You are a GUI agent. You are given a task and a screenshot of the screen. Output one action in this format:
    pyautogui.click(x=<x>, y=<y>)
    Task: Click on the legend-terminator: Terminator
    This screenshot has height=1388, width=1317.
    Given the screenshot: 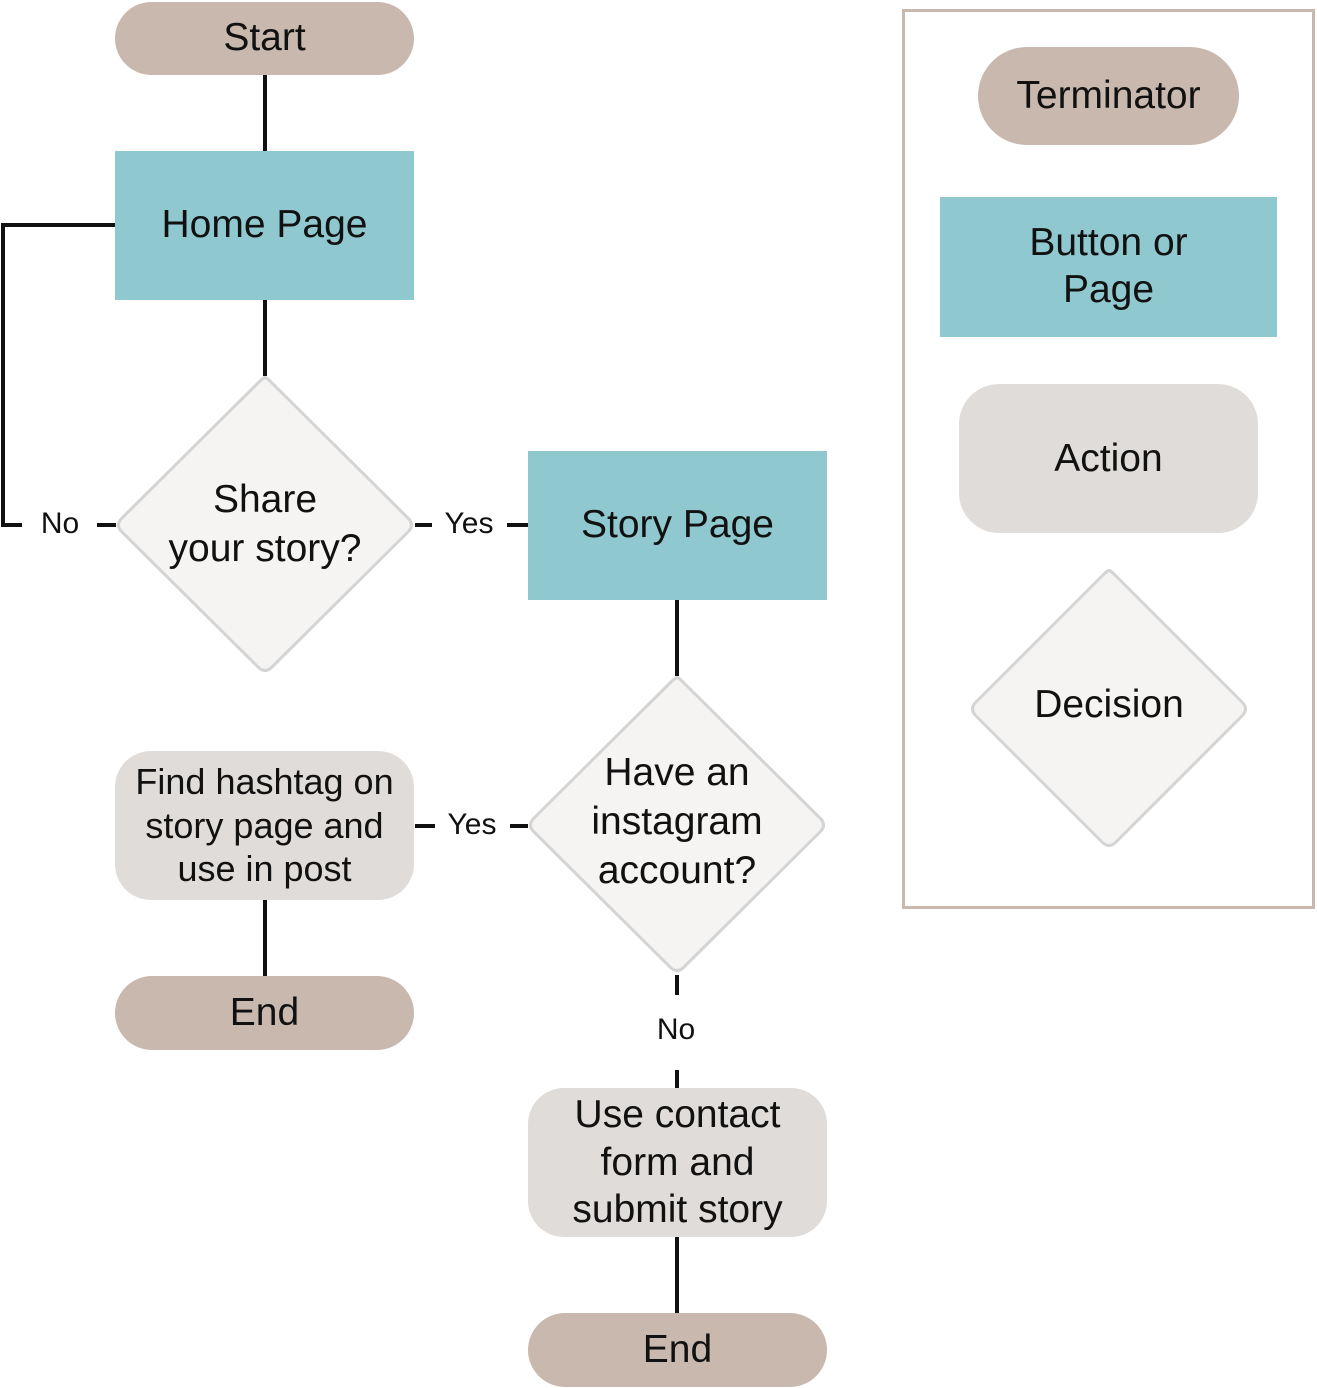 What is the action you would take?
    pyautogui.click(x=1108, y=96)
    